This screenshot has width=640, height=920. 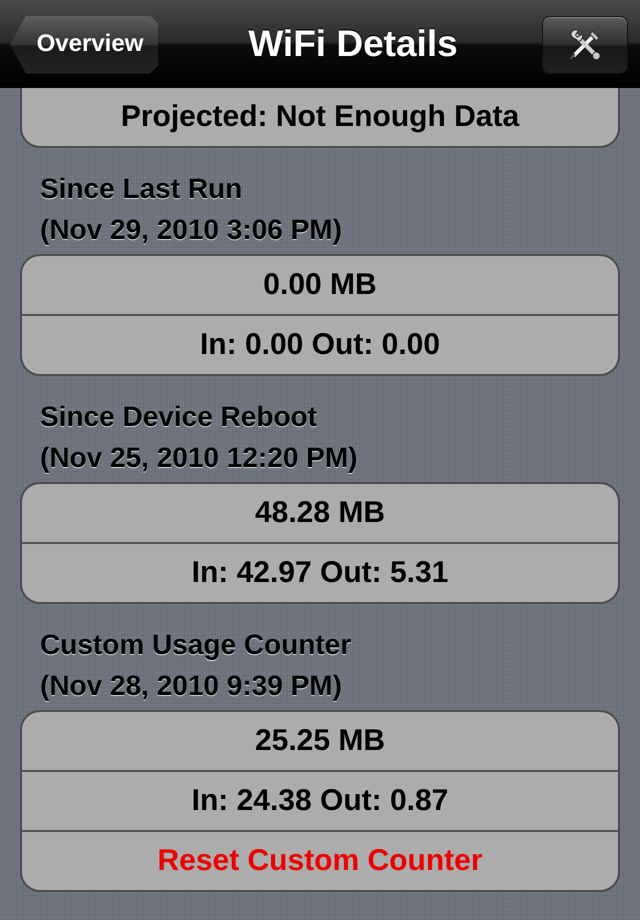 I want to click on stat-value: Projected: Not Enough Data, so click(x=320, y=117).